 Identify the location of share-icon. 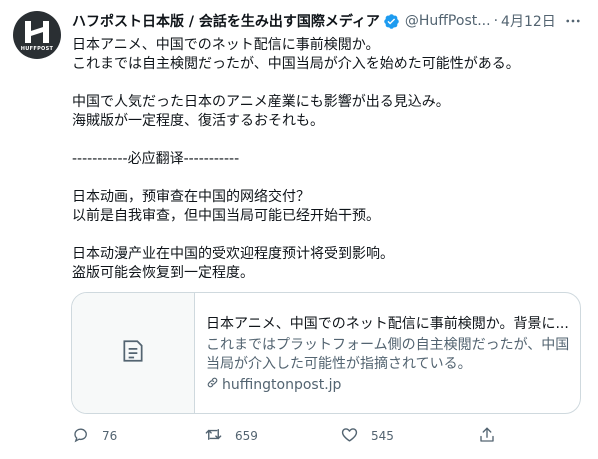
(487, 436).